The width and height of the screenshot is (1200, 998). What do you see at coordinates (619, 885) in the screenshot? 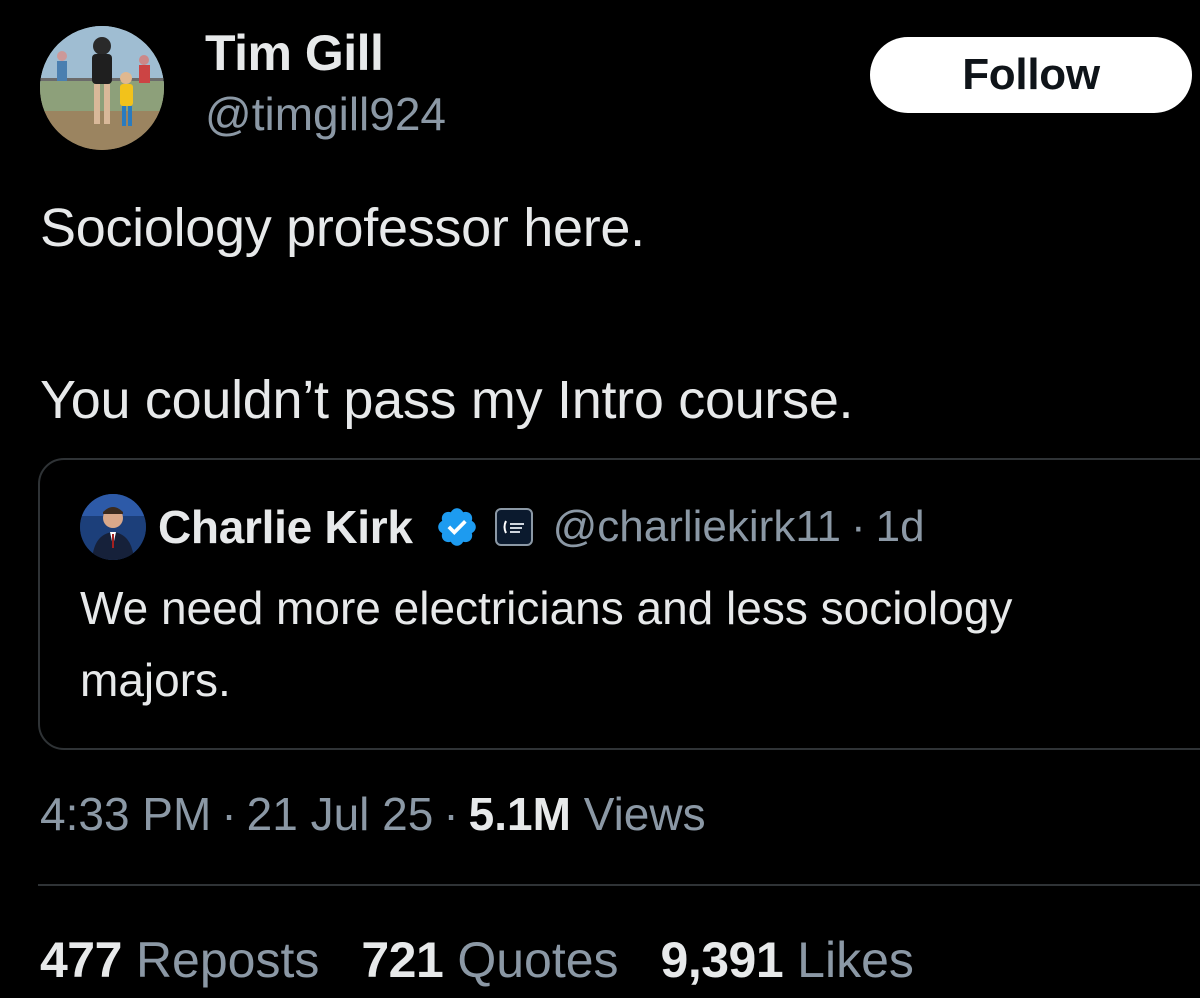
I see `divider` at bounding box center [619, 885].